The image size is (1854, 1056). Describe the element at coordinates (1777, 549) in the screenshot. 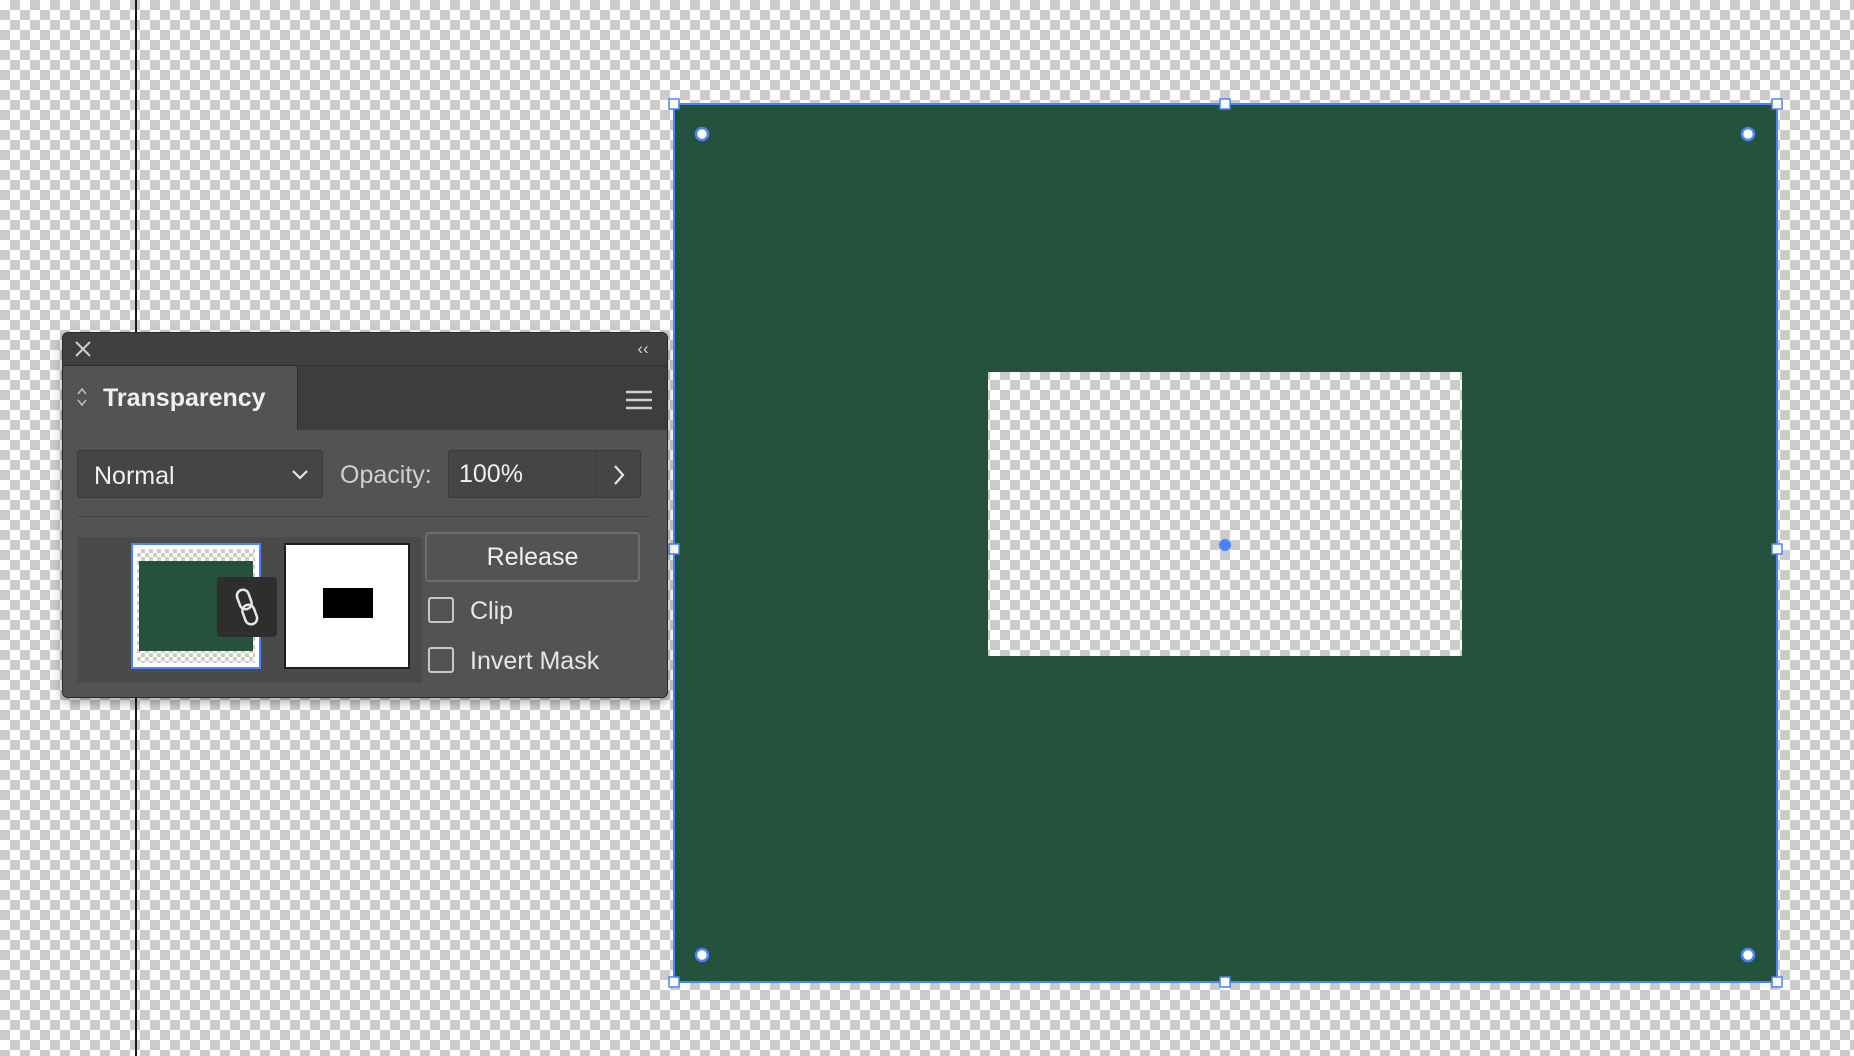

I see `handle-middle-right` at that location.